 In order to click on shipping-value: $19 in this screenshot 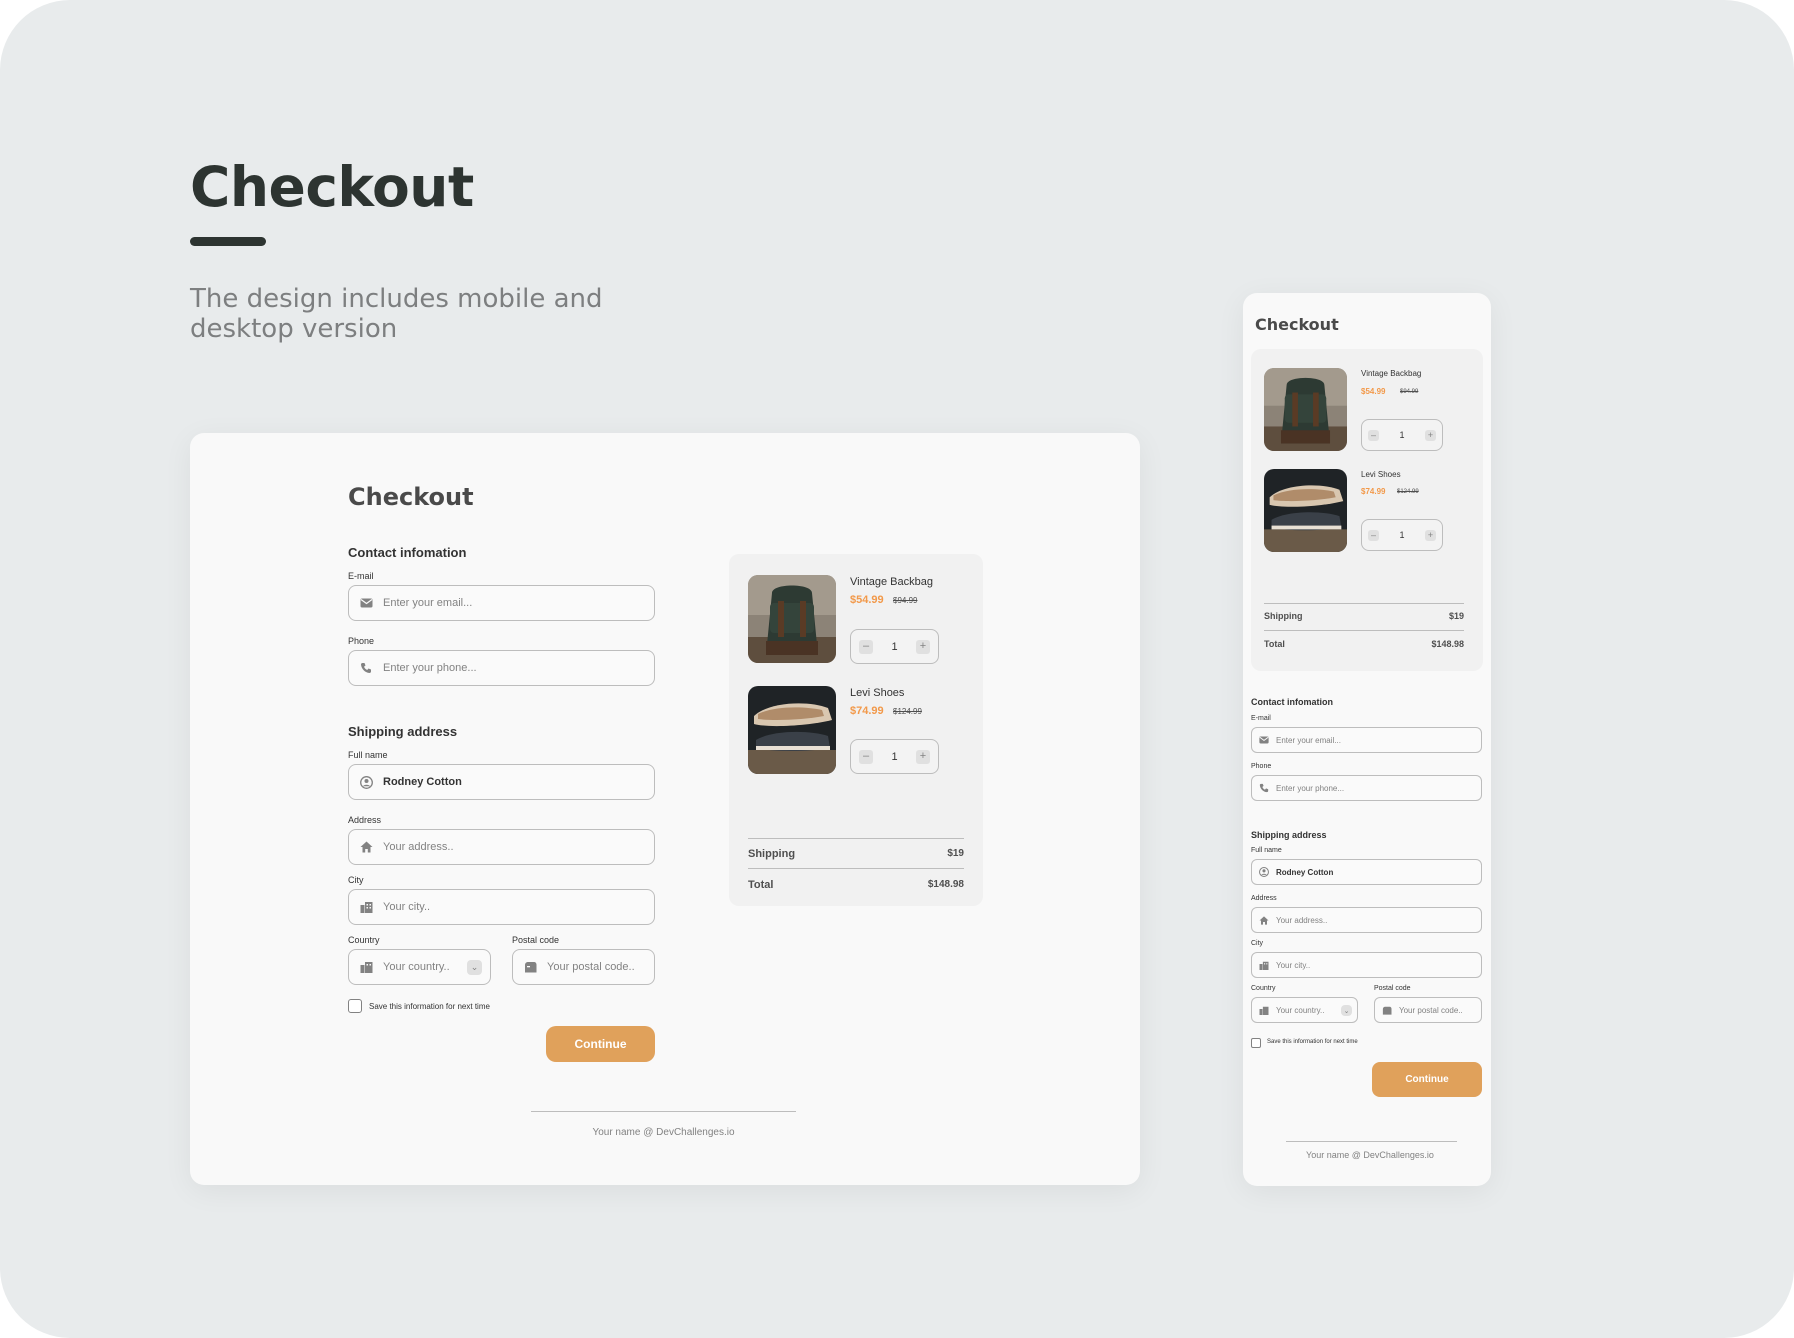, I will do `click(955, 853)`.